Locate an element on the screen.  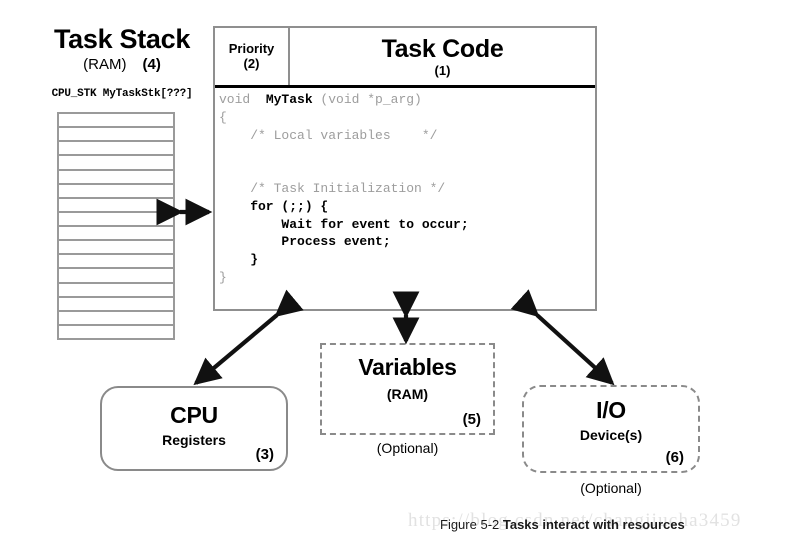
code-line-6: Wait for event to occur; is located at coordinates (344, 224).